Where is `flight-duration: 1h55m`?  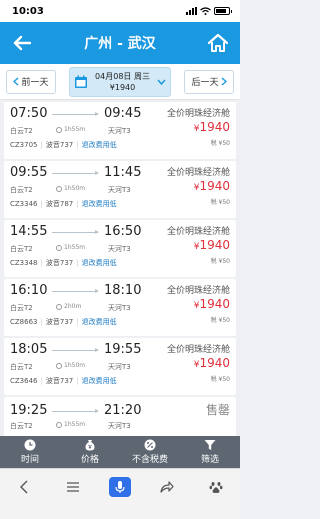 flight-duration: 1h55m is located at coordinates (70, 129).